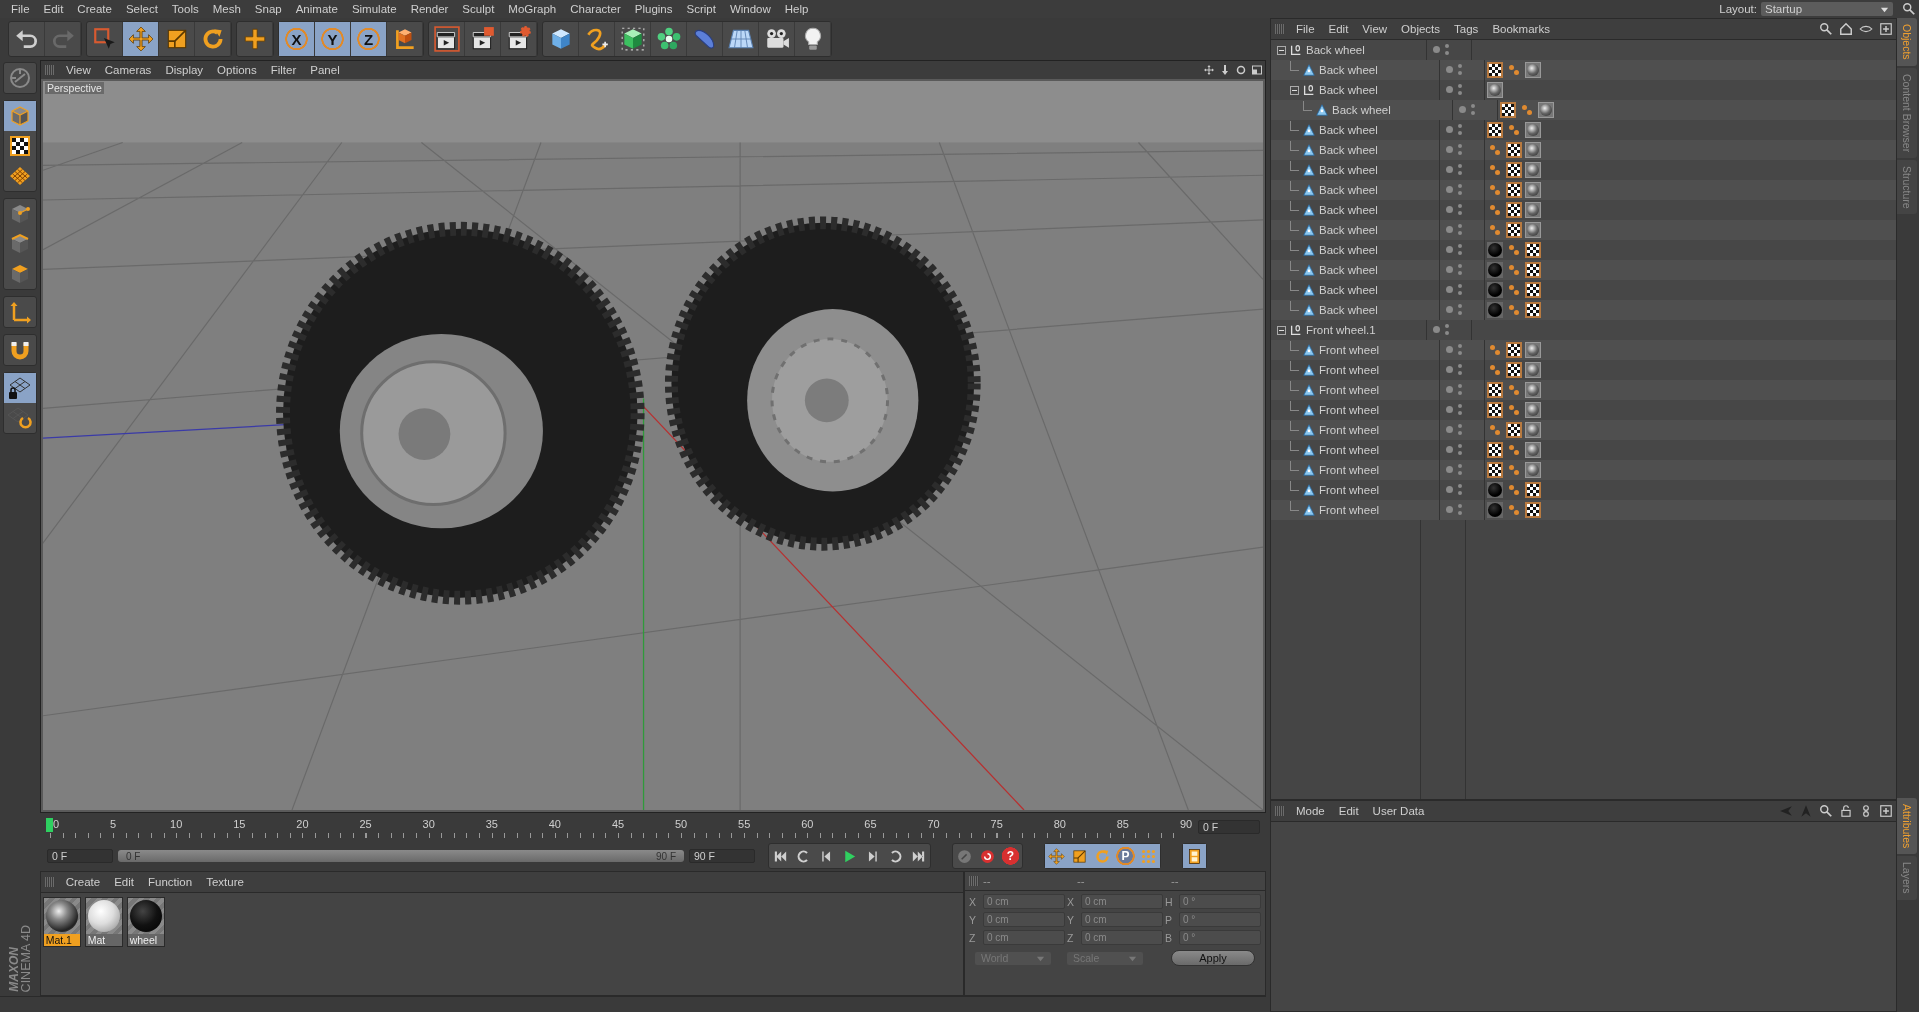  What do you see at coordinates (1907, 826) in the screenshot?
I see `side-tab: Attributes` at bounding box center [1907, 826].